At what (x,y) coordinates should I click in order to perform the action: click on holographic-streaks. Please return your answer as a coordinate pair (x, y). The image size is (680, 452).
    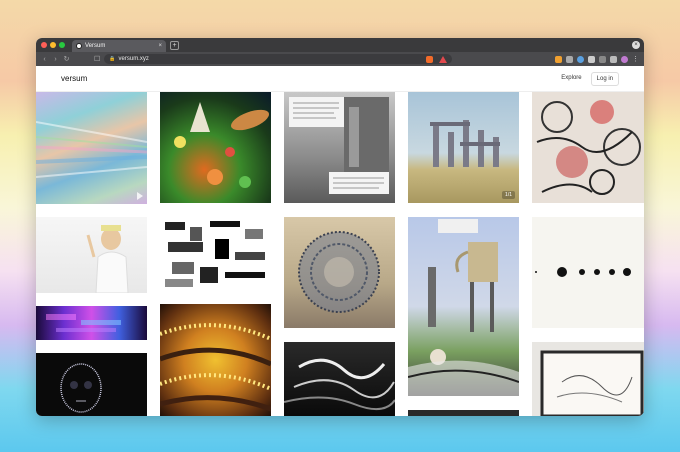
    Looking at the image, I should click on (91, 149).